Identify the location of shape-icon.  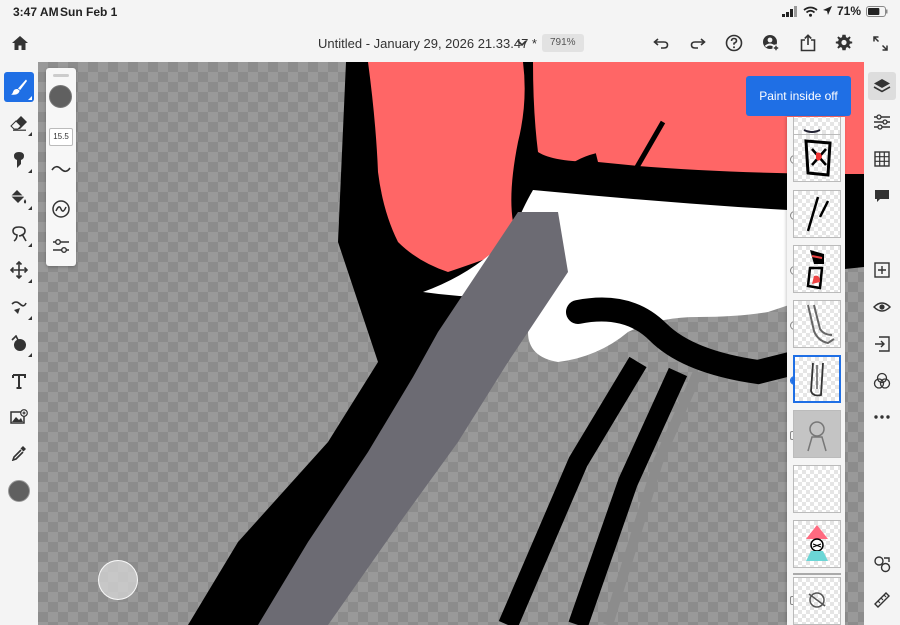
(19, 344).